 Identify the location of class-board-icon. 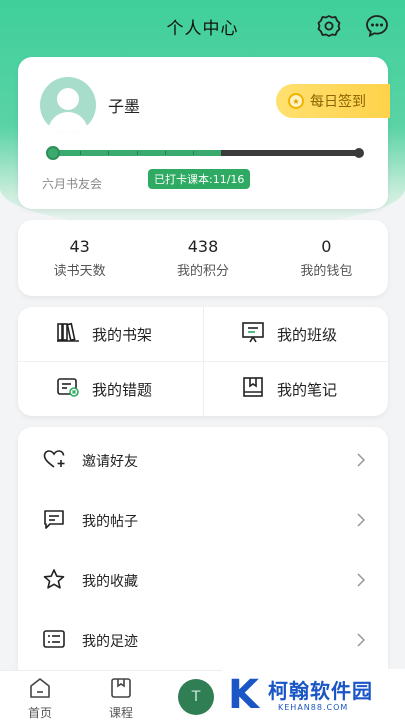
(253, 334).